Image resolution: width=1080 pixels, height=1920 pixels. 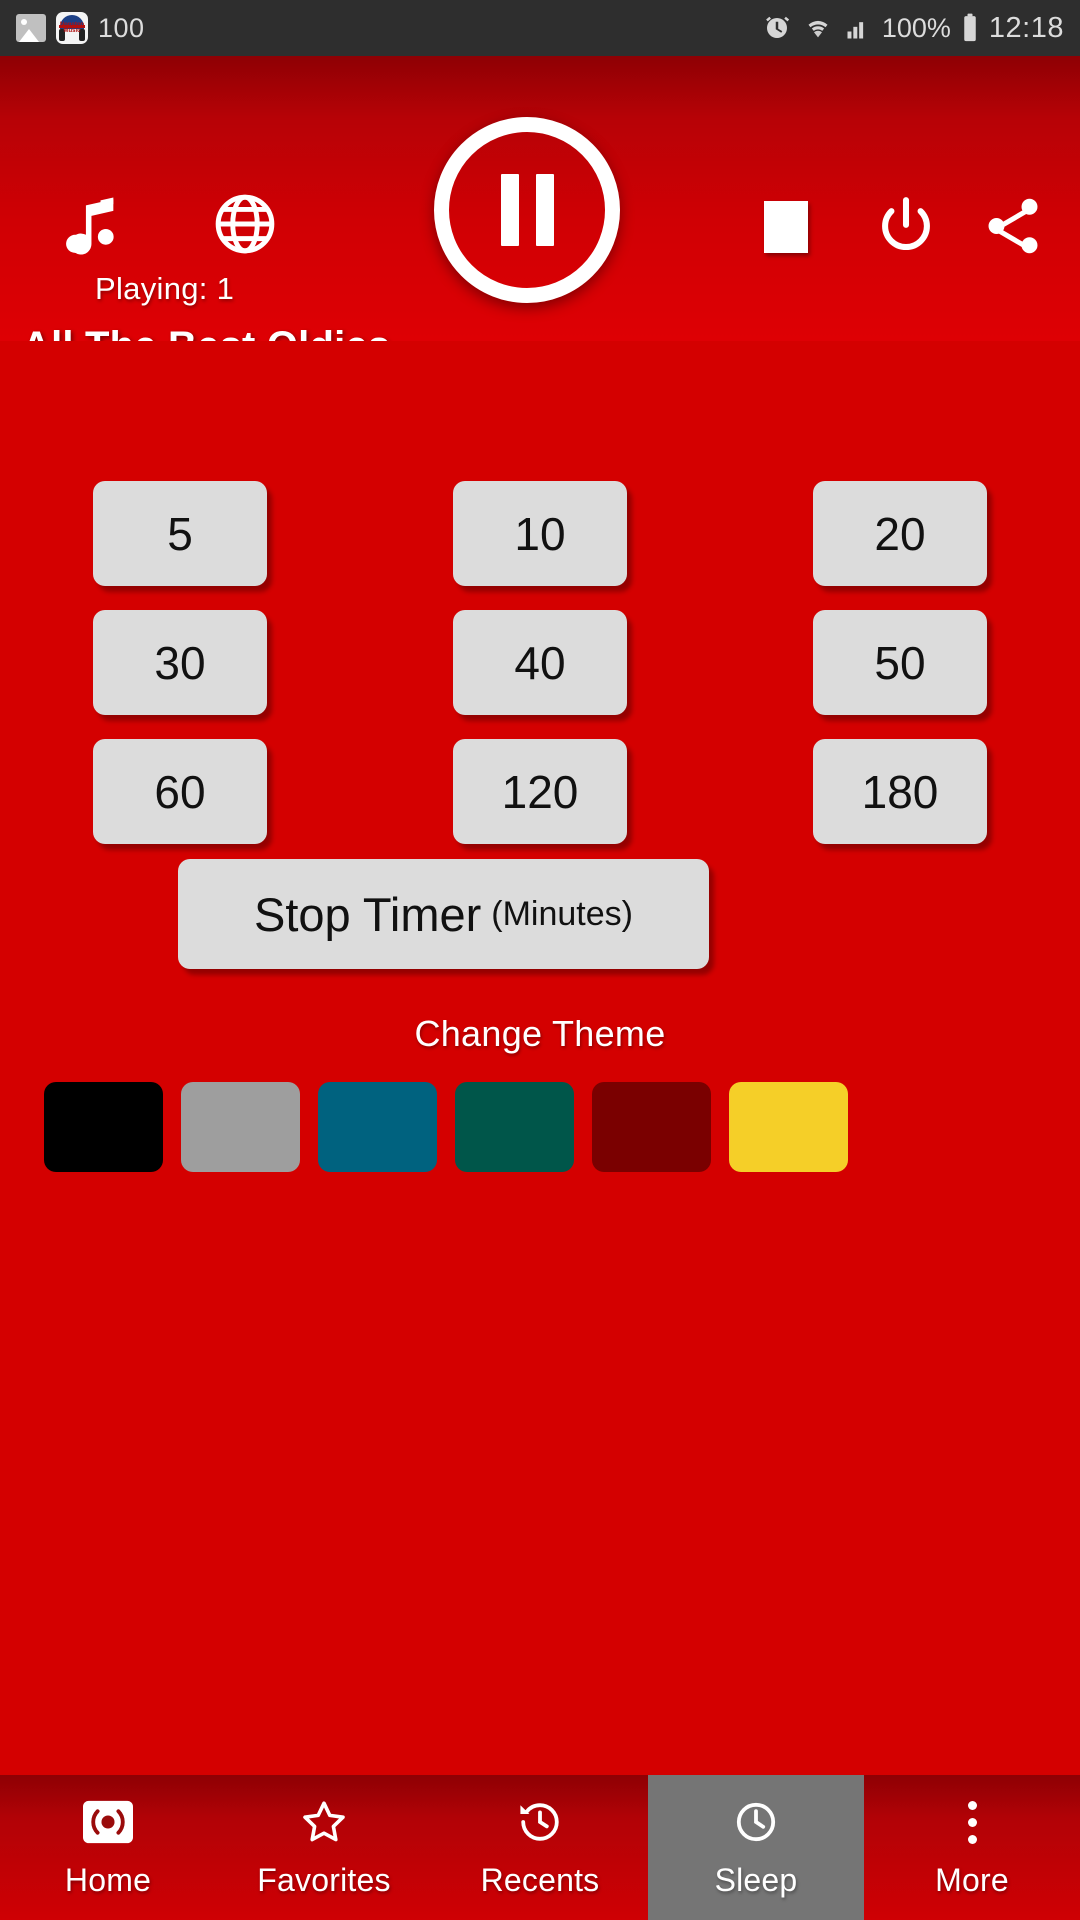 I want to click on pause-icon, so click(x=527, y=210).